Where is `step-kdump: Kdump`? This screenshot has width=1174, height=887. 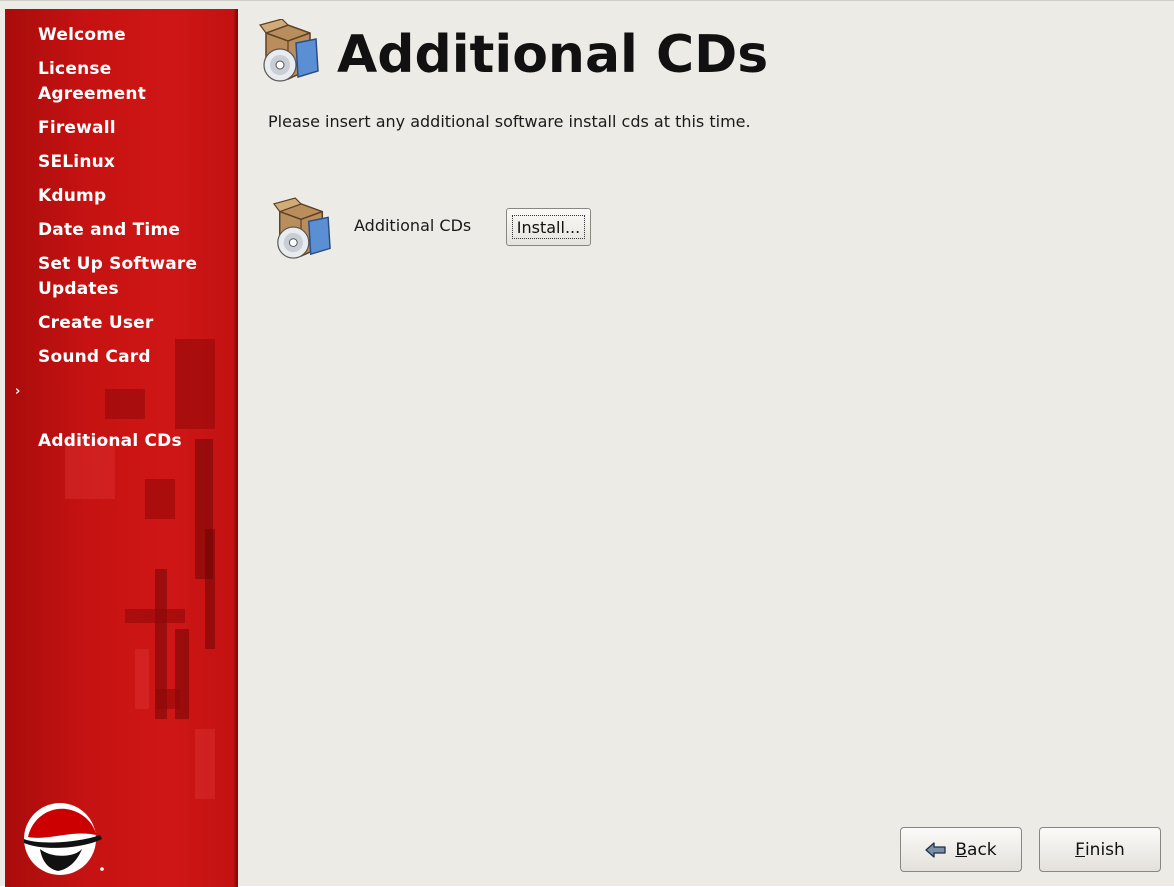
step-kdump: Kdump is located at coordinates (121, 196).